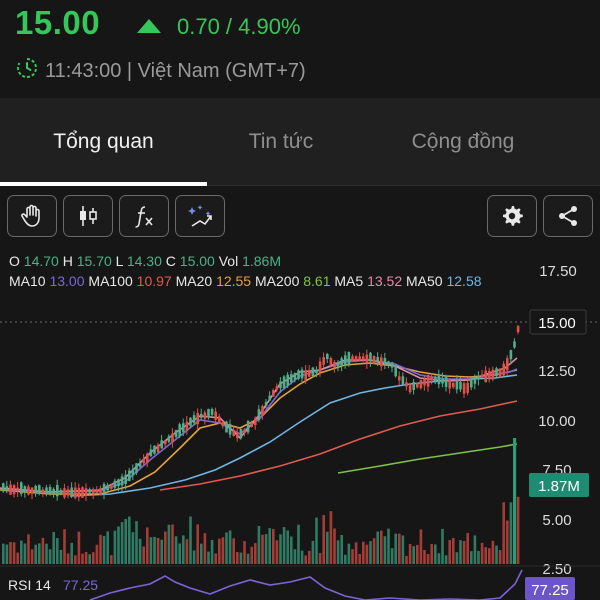  I want to click on volume-tag-text: 1.87M, so click(559, 486).